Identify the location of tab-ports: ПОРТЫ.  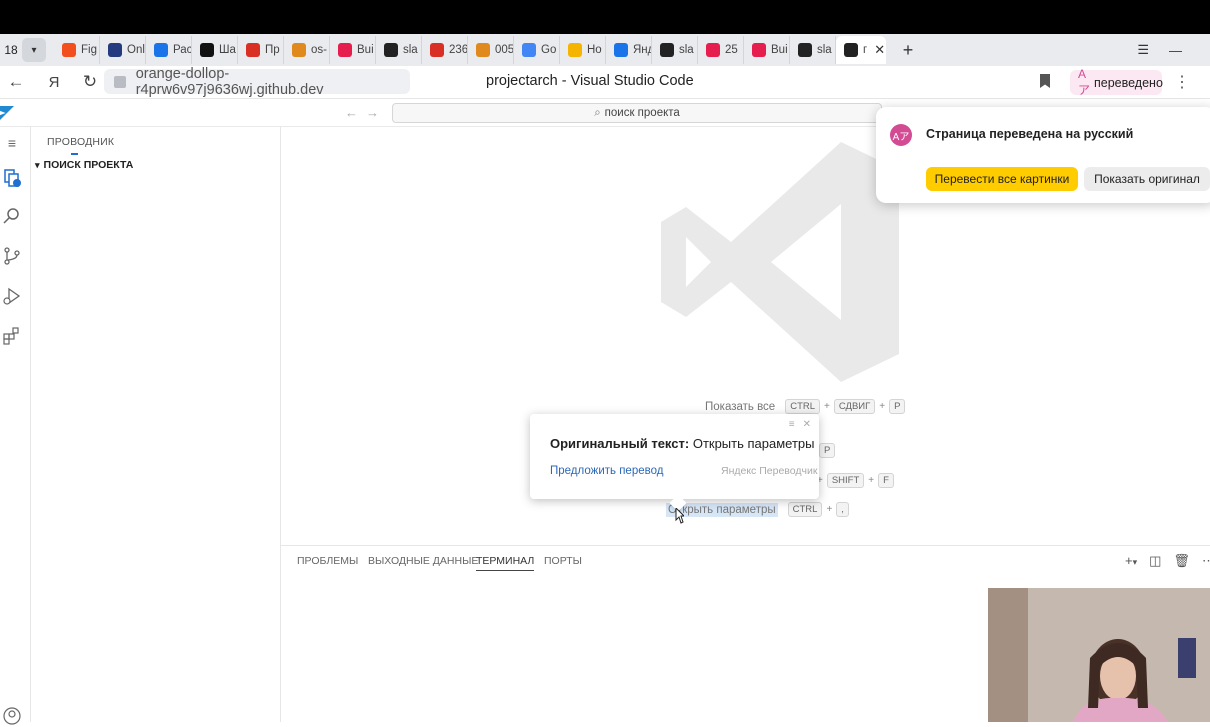
(563, 561).